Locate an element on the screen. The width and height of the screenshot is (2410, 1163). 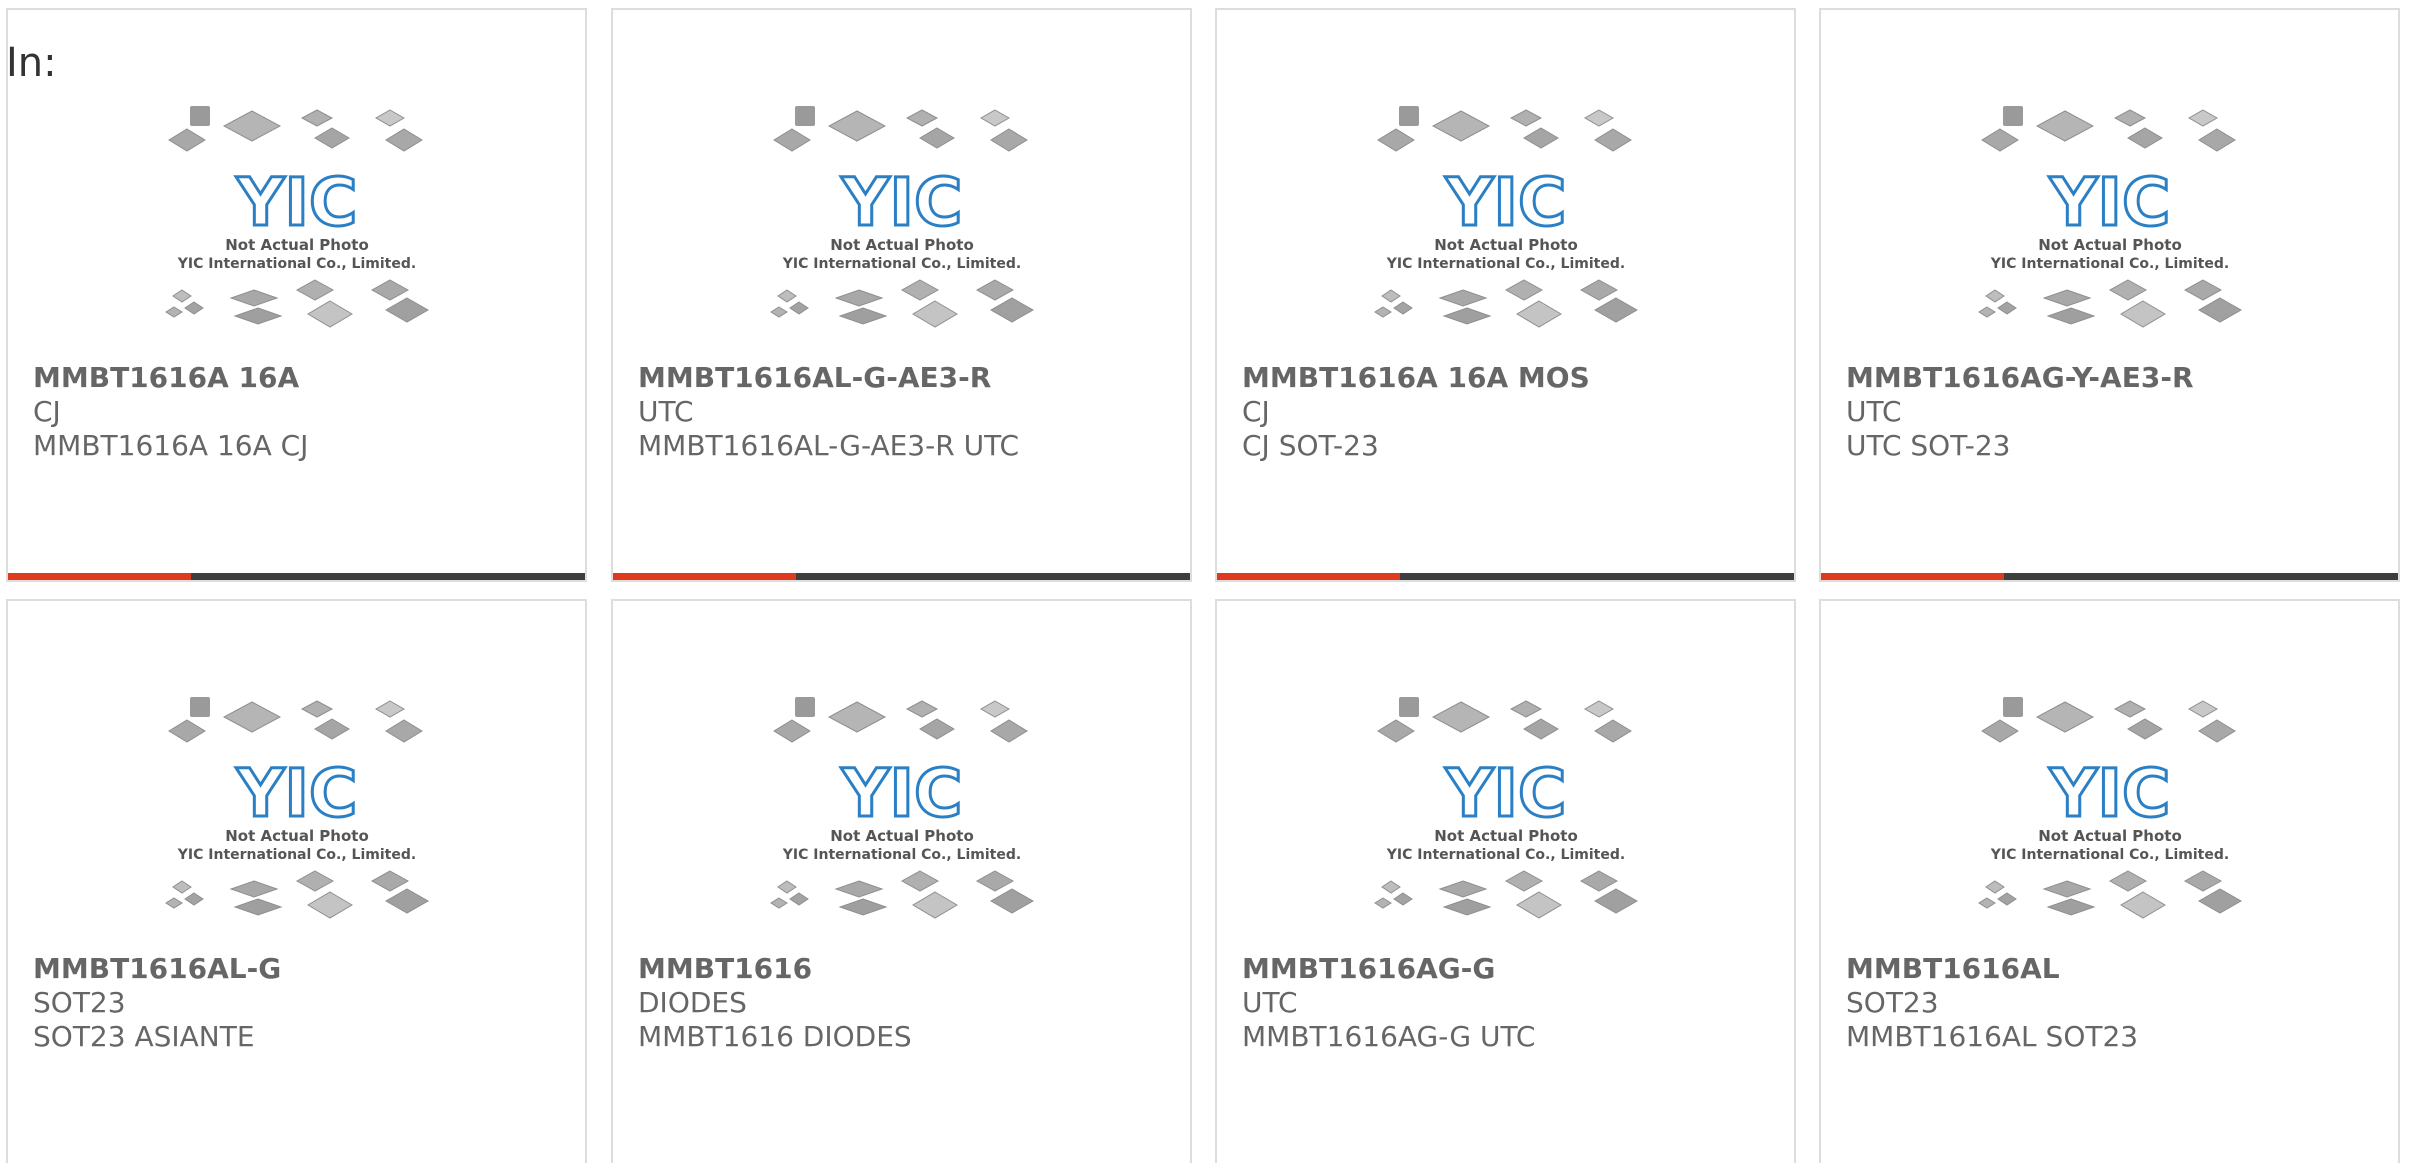
product-brand: DIODES is located at coordinates (692, 1002).